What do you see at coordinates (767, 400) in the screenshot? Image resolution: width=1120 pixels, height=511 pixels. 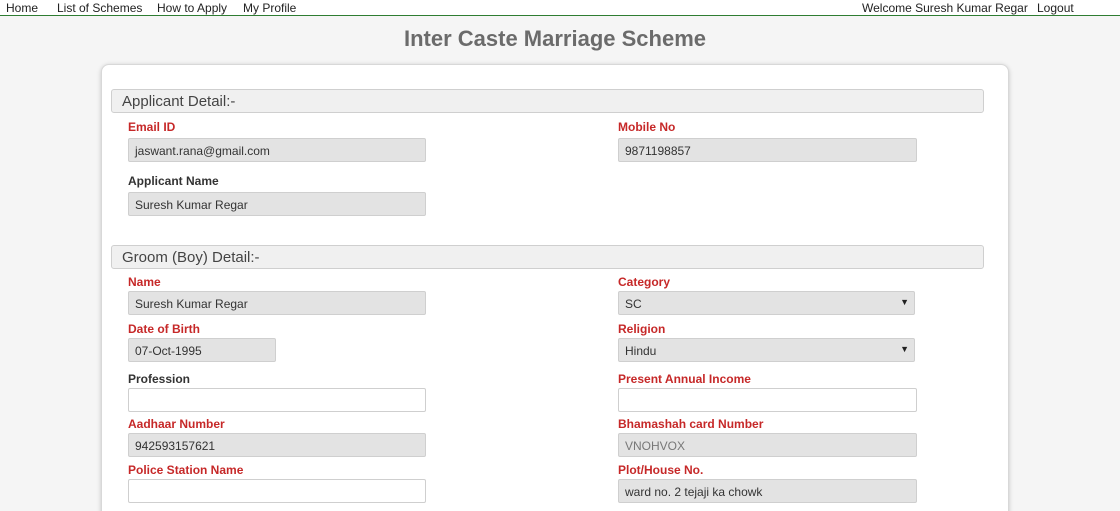 I see `income-field` at bounding box center [767, 400].